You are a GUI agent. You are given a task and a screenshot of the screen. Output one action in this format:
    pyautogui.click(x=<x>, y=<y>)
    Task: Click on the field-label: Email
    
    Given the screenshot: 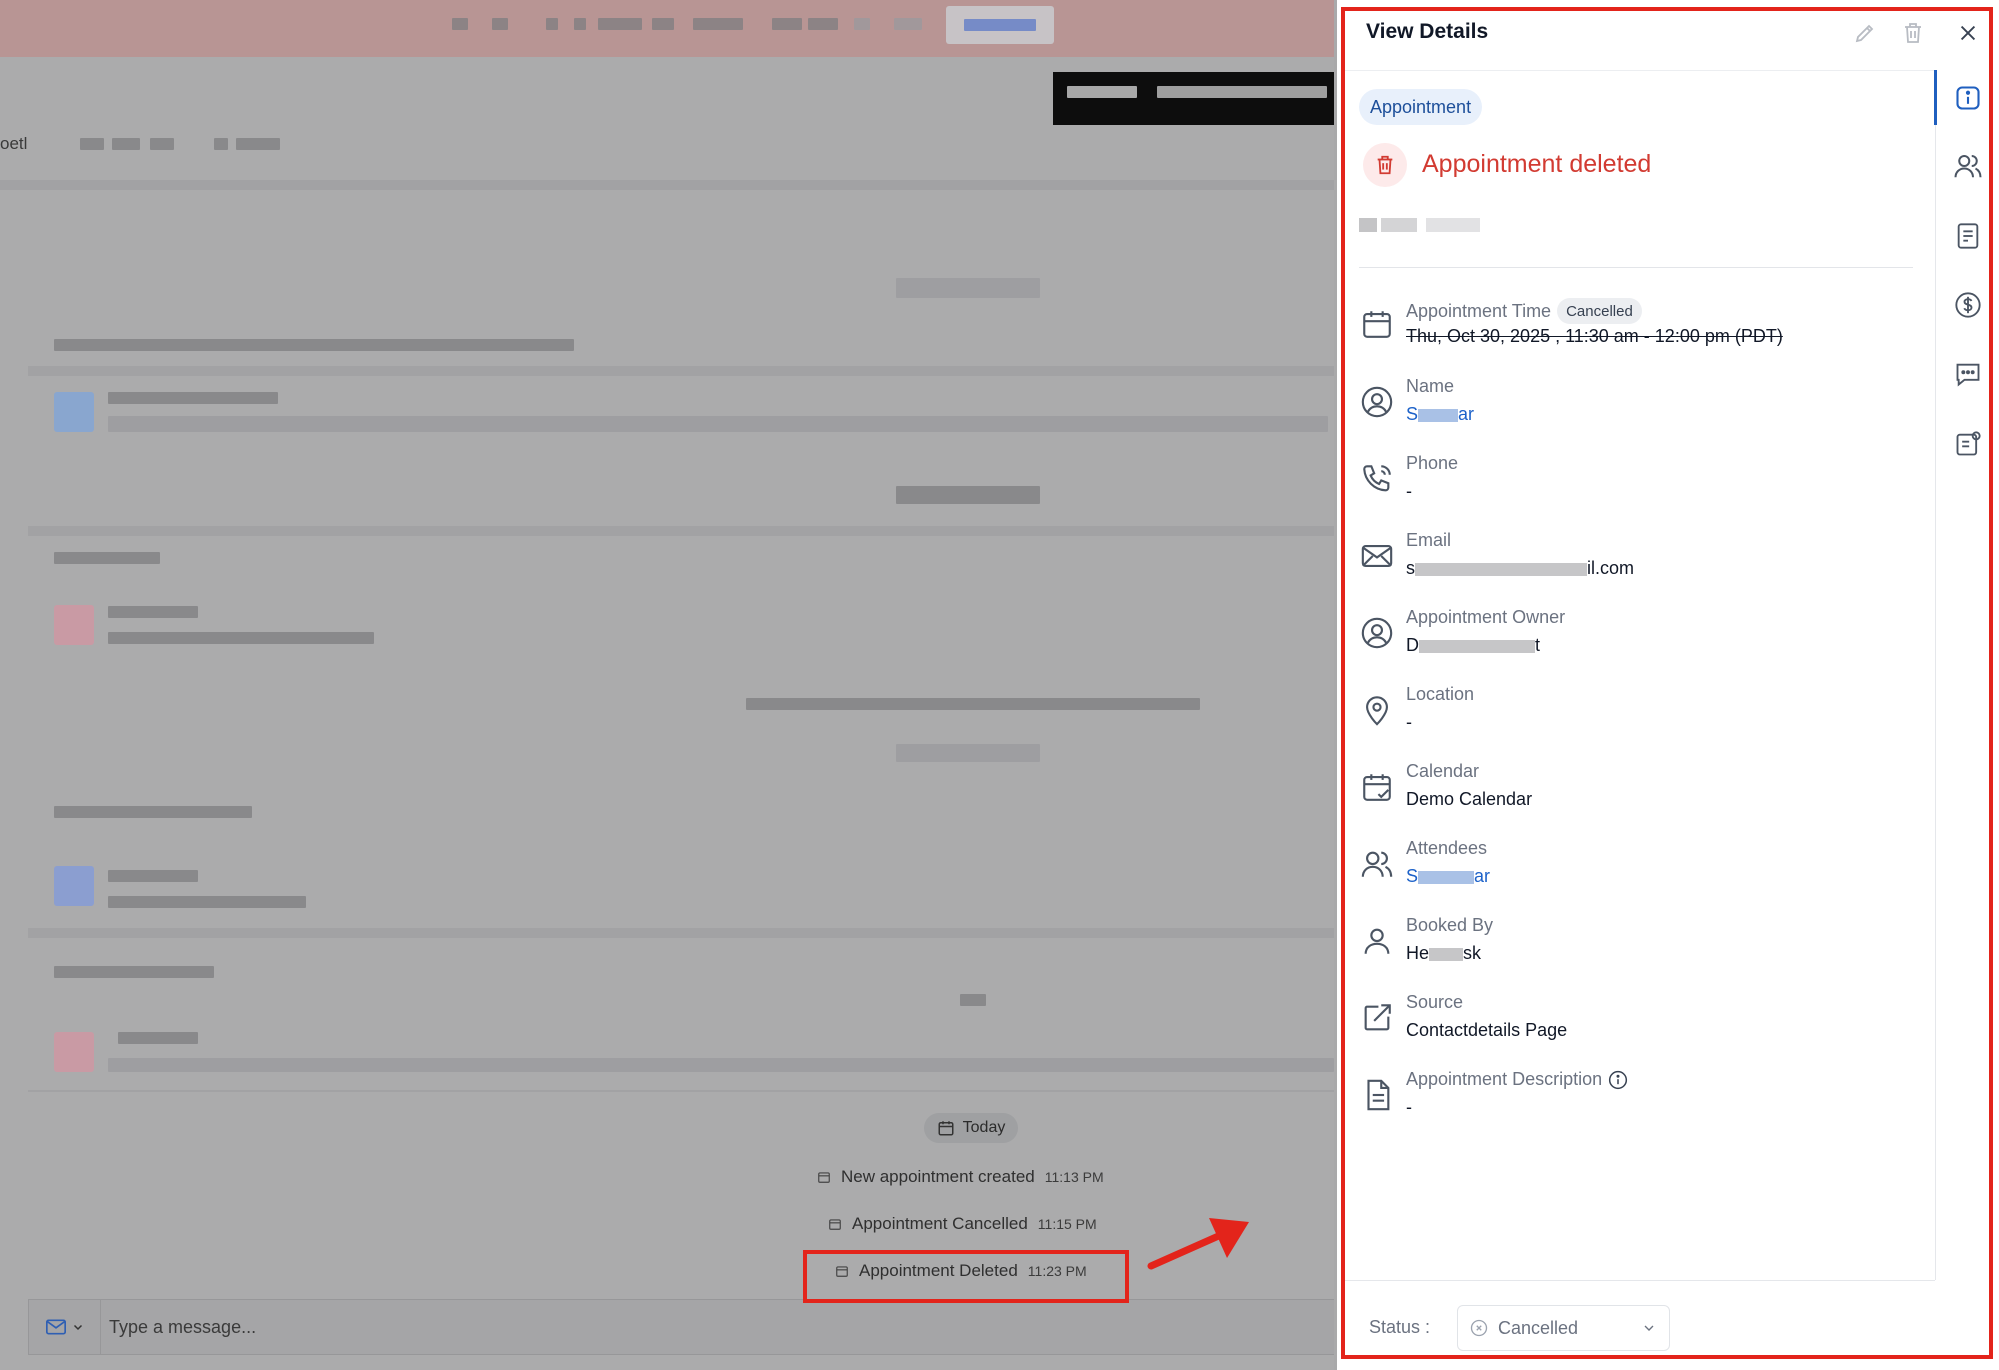 What is the action you would take?
    pyautogui.click(x=1429, y=540)
    